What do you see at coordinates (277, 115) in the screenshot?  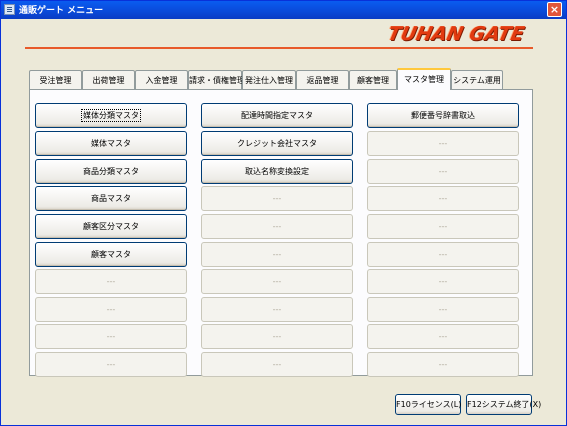 I see `delivery-time-master-button: 配達時間指定マスタ` at bounding box center [277, 115].